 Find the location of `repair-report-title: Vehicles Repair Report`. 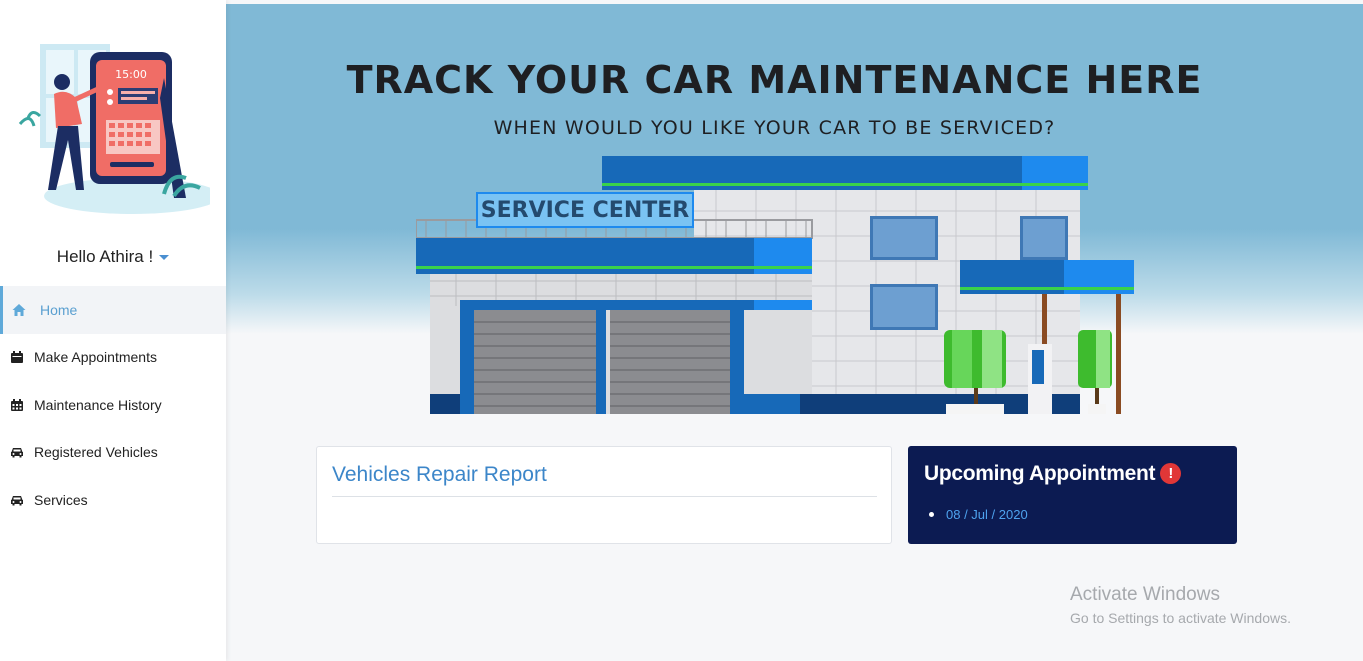

repair-report-title: Vehicles Repair Report is located at coordinates (439, 475).